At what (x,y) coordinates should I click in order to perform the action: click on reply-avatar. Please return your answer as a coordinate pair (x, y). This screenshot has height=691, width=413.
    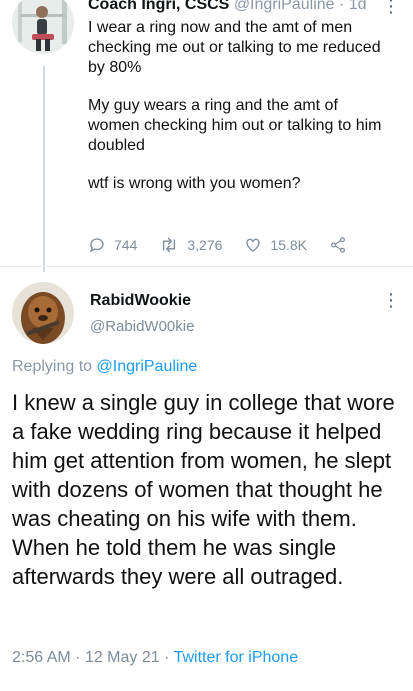
    Looking at the image, I should click on (43, 313).